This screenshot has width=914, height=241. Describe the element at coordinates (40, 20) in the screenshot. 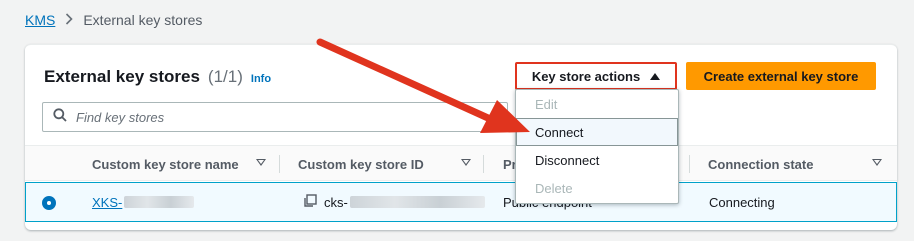

I see `breadcrumb-kms-link: KMS` at that location.